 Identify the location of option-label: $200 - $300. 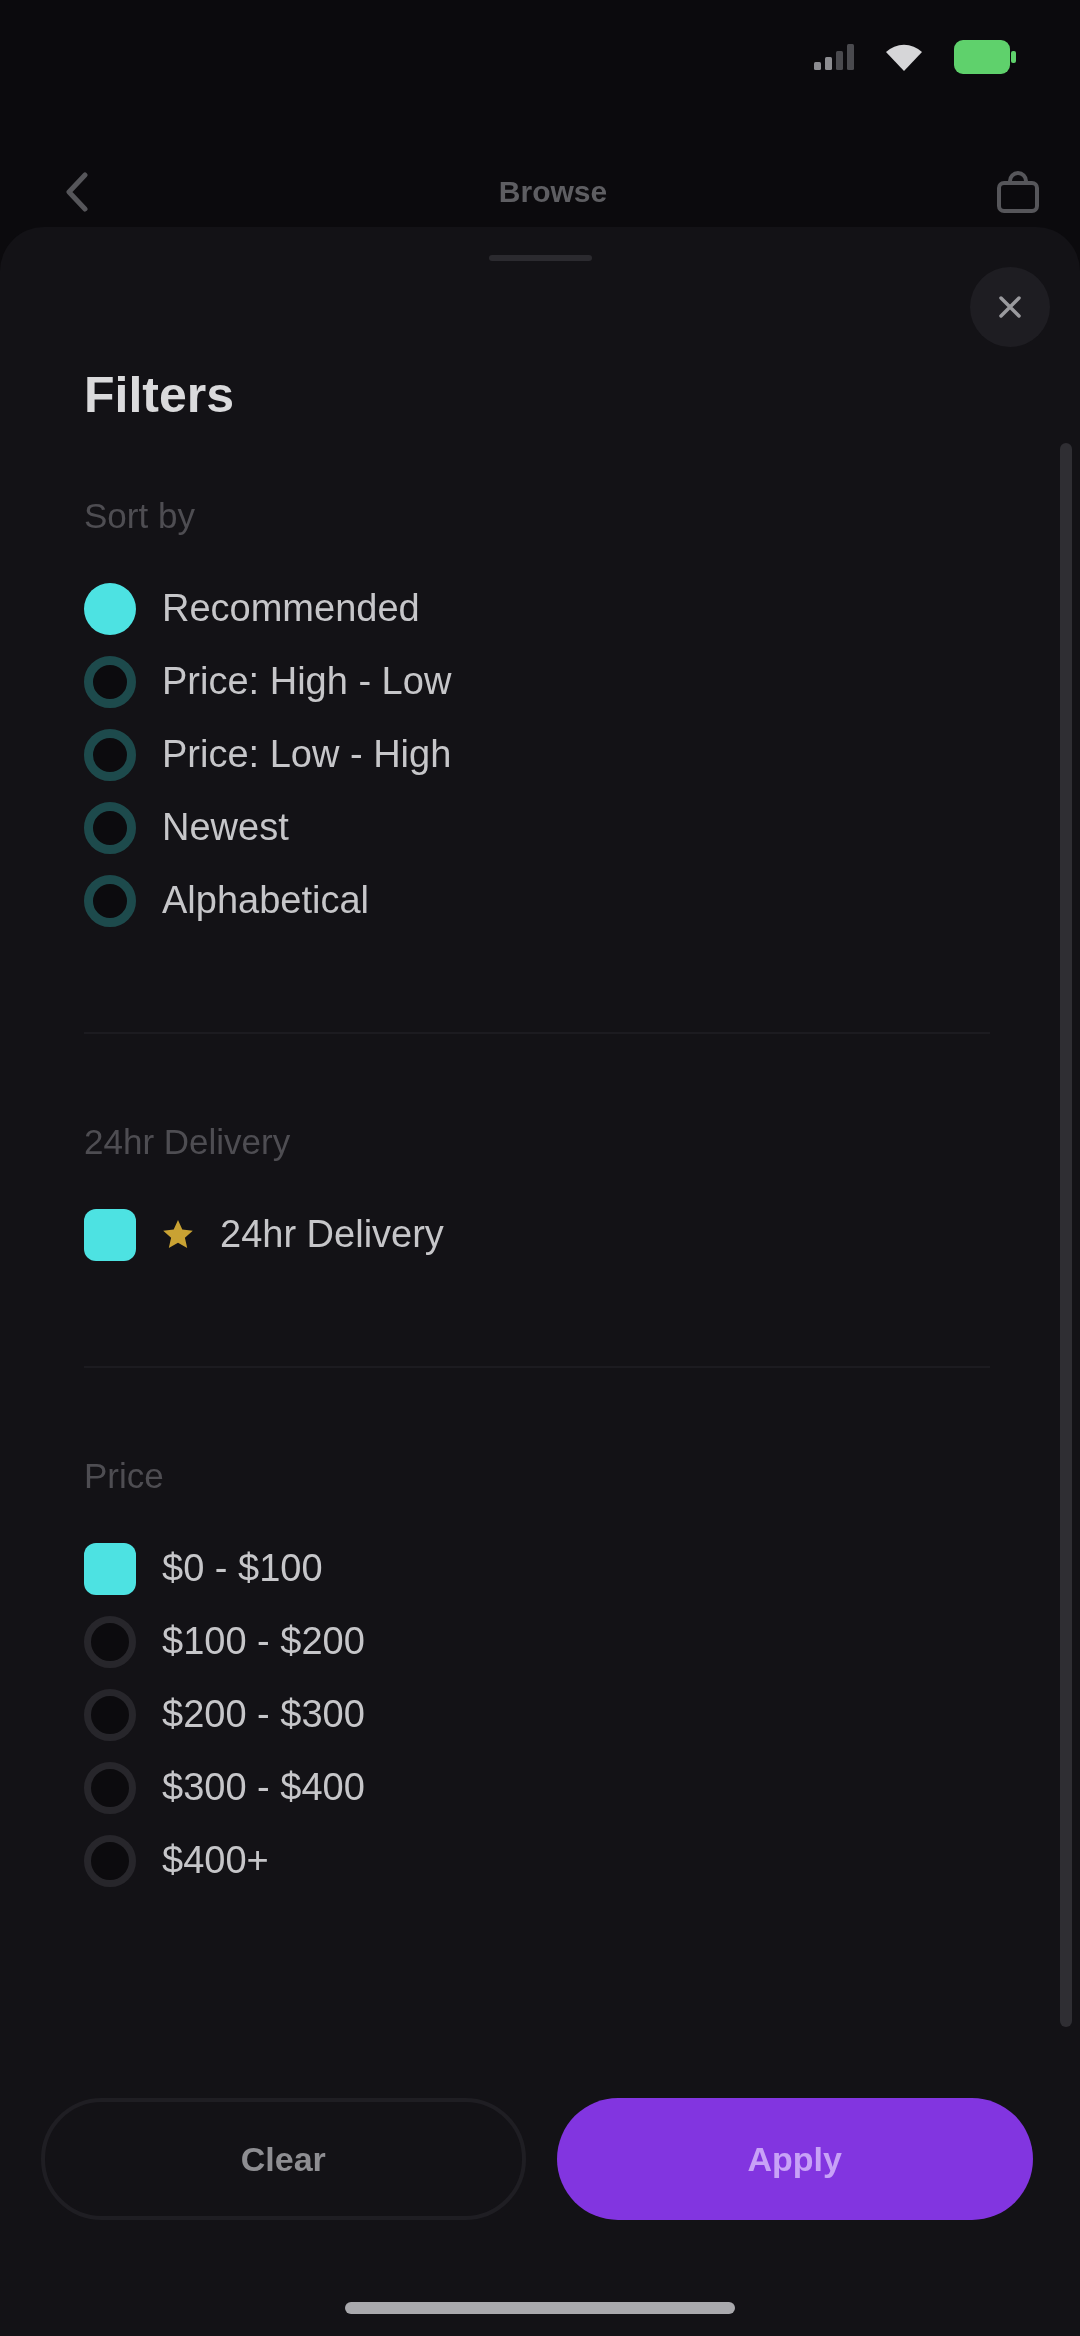
(263, 1714).